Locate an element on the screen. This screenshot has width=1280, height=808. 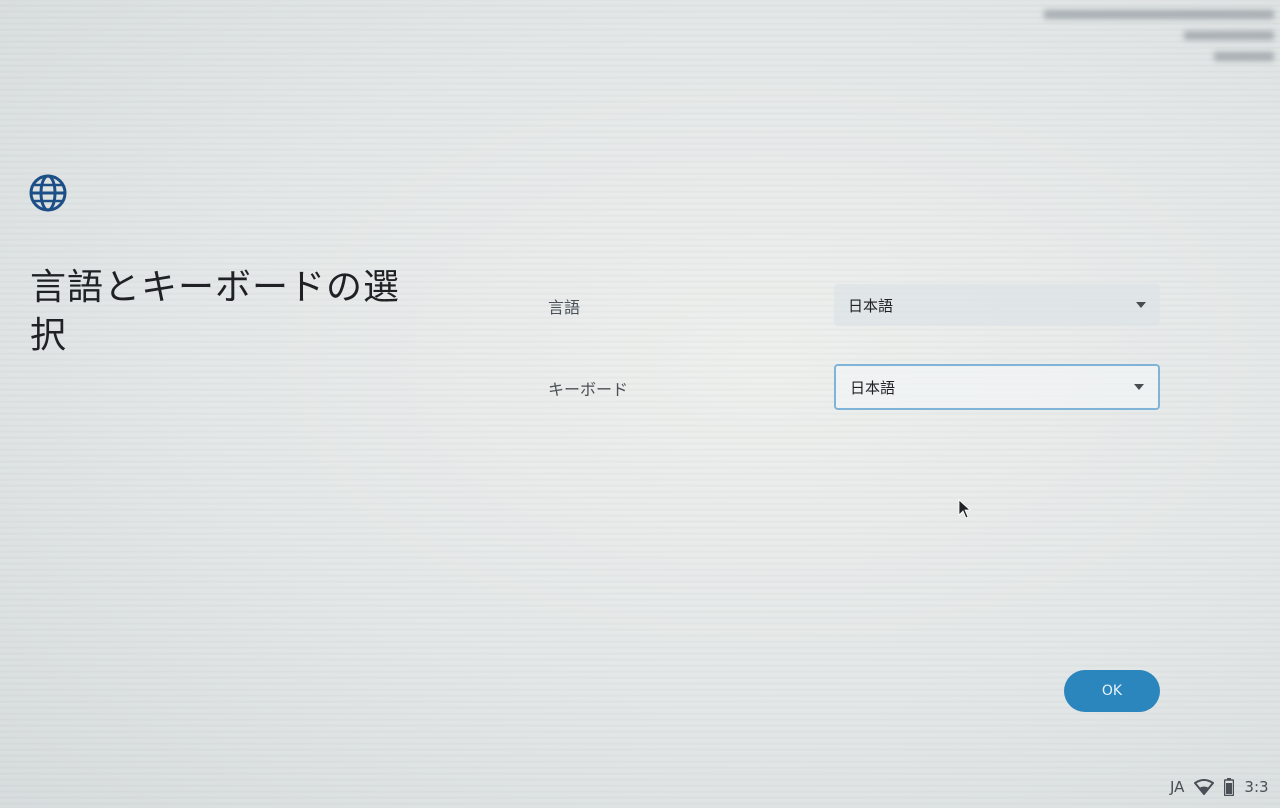
mouse-pointer-icon is located at coordinates (965, 509).